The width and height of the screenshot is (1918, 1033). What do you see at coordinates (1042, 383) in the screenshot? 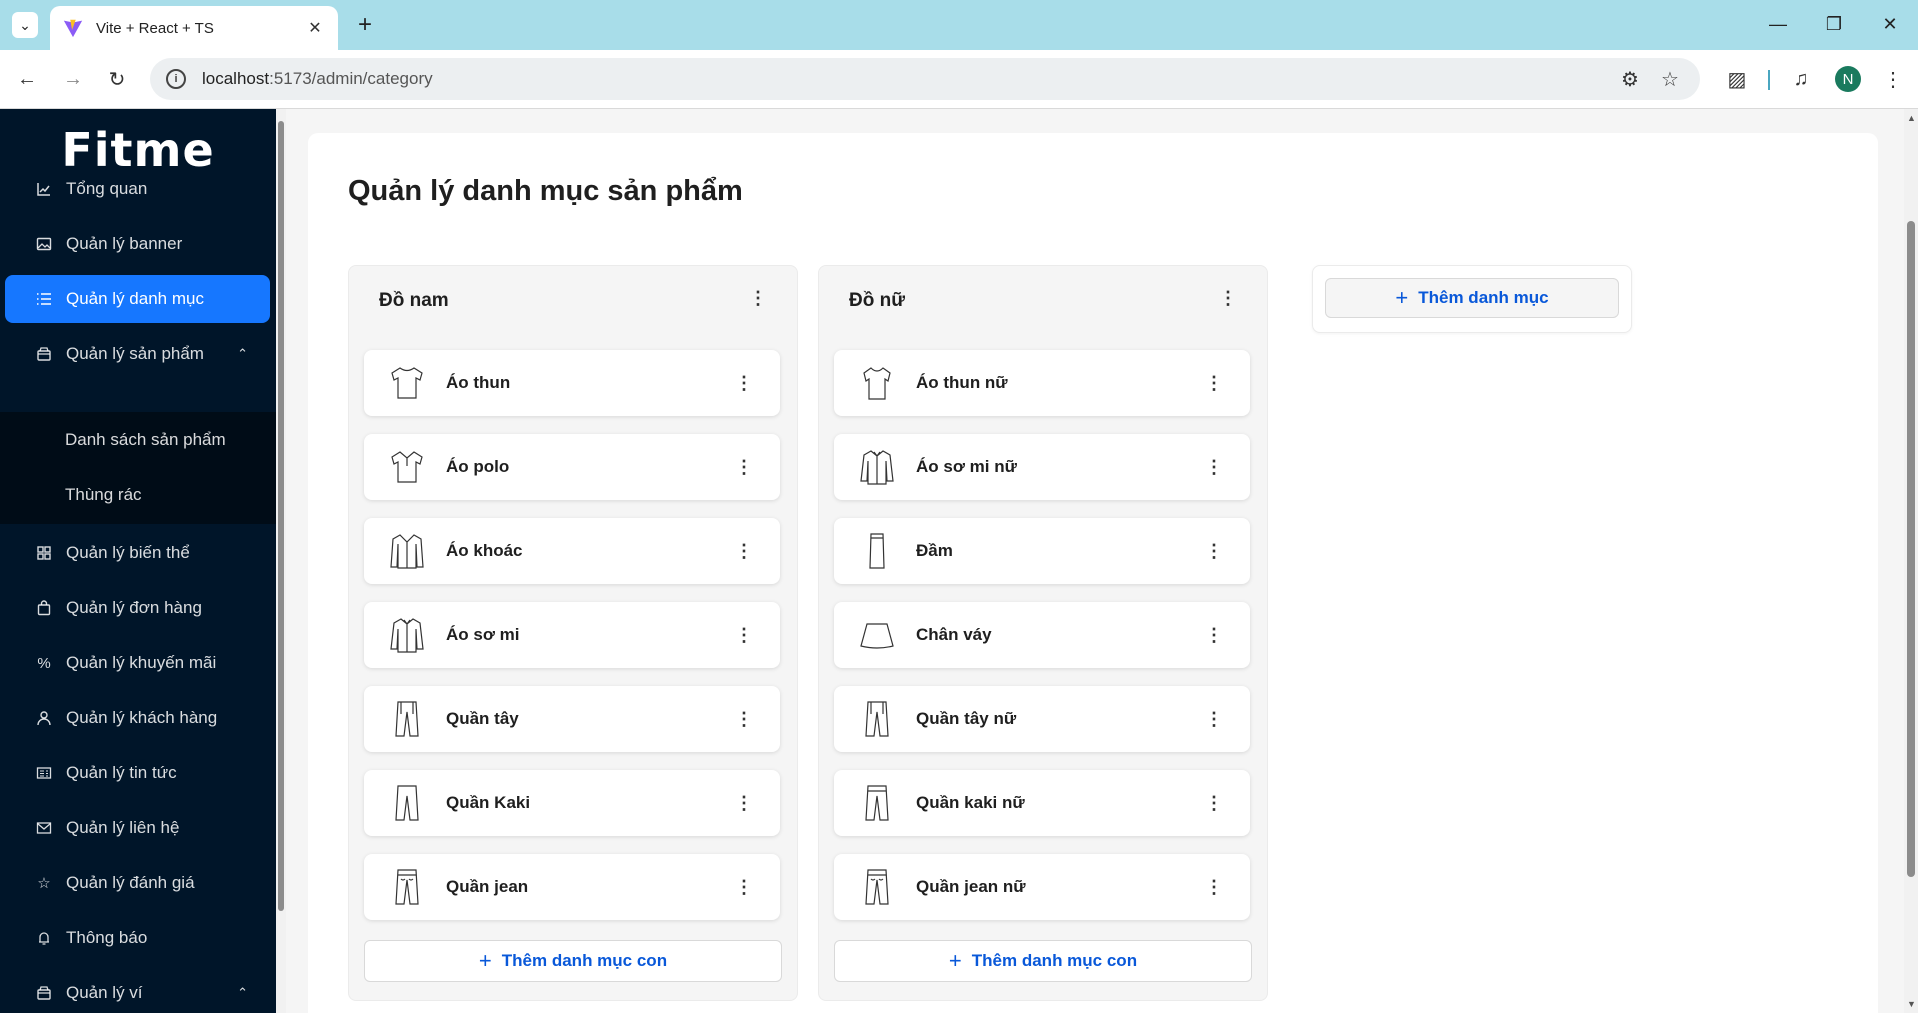
I see `subcategory-card: Áo thun nữ ⋮` at bounding box center [1042, 383].